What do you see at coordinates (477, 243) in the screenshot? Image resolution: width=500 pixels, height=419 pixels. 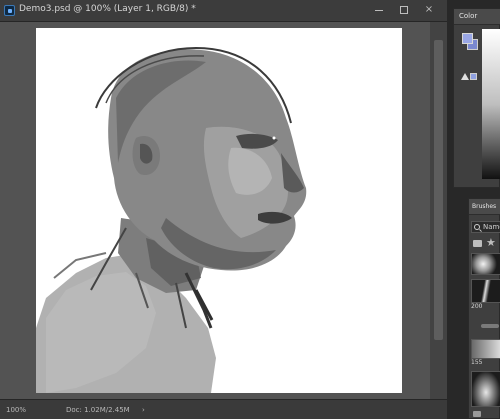 I see `folder-icon` at bounding box center [477, 243].